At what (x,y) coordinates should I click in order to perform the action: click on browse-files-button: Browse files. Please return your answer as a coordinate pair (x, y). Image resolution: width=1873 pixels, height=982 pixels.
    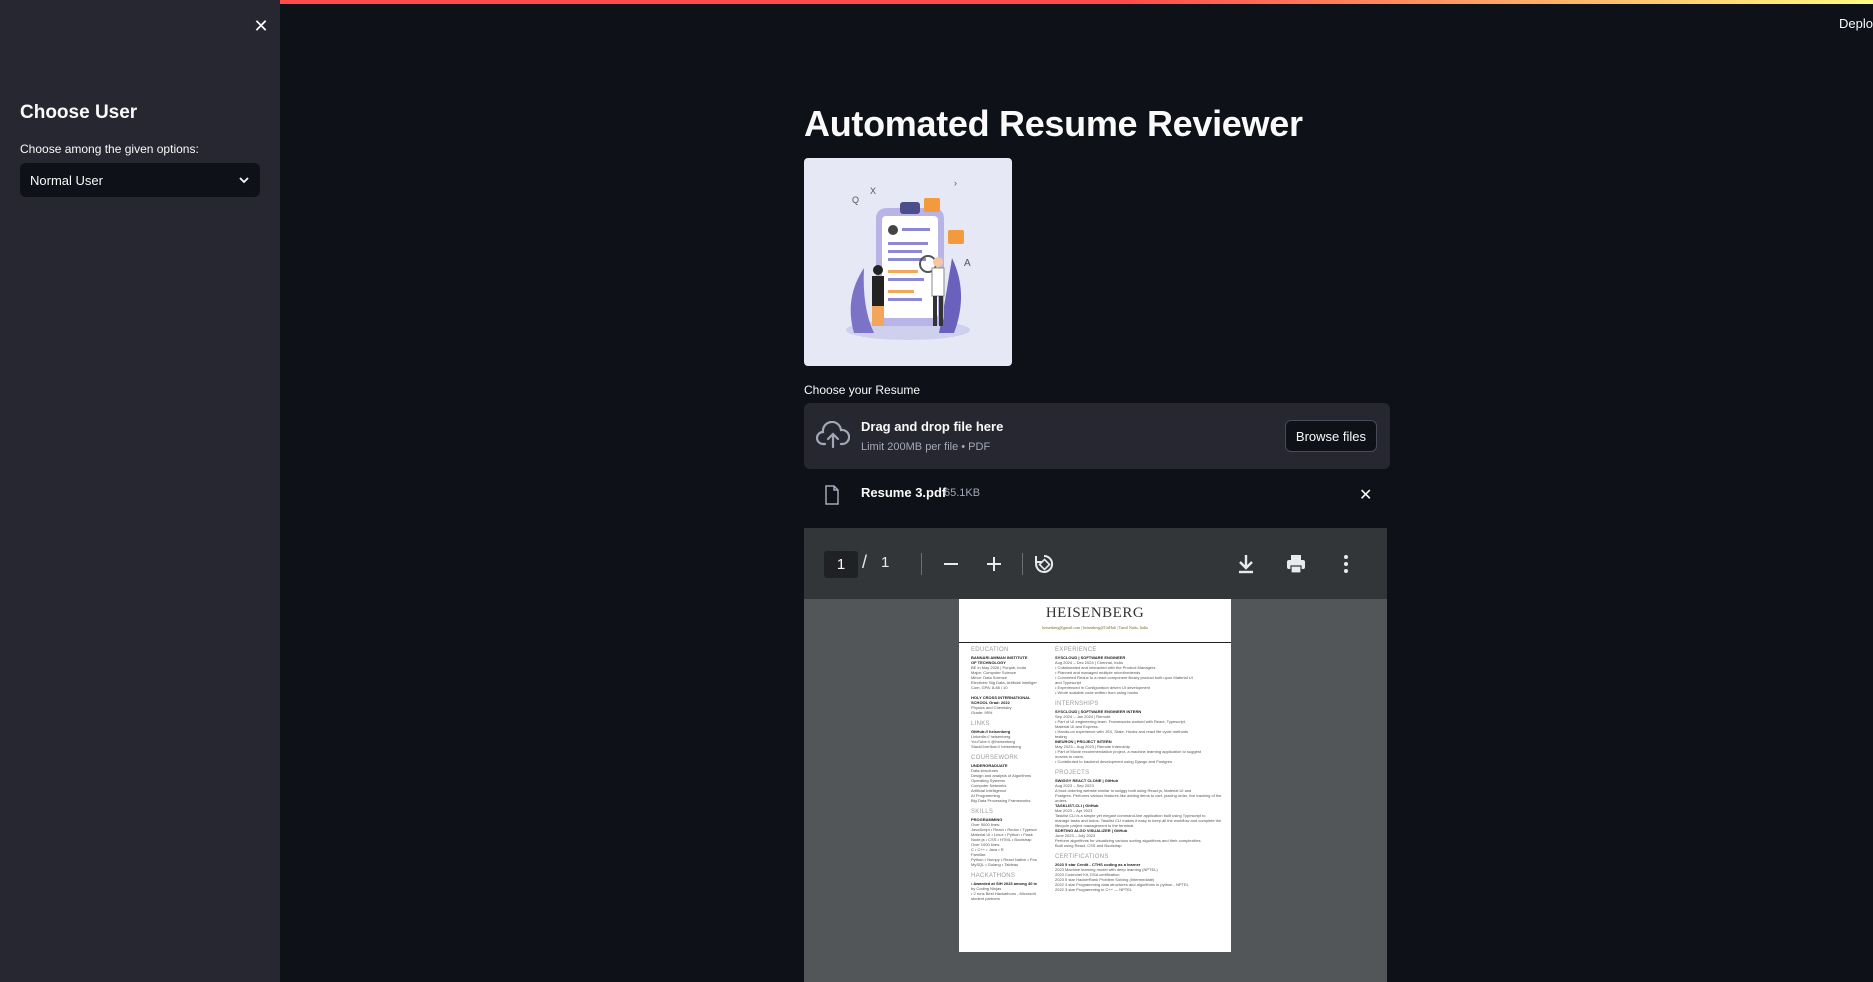
    Looking at the image, I should click on (1330, 436).